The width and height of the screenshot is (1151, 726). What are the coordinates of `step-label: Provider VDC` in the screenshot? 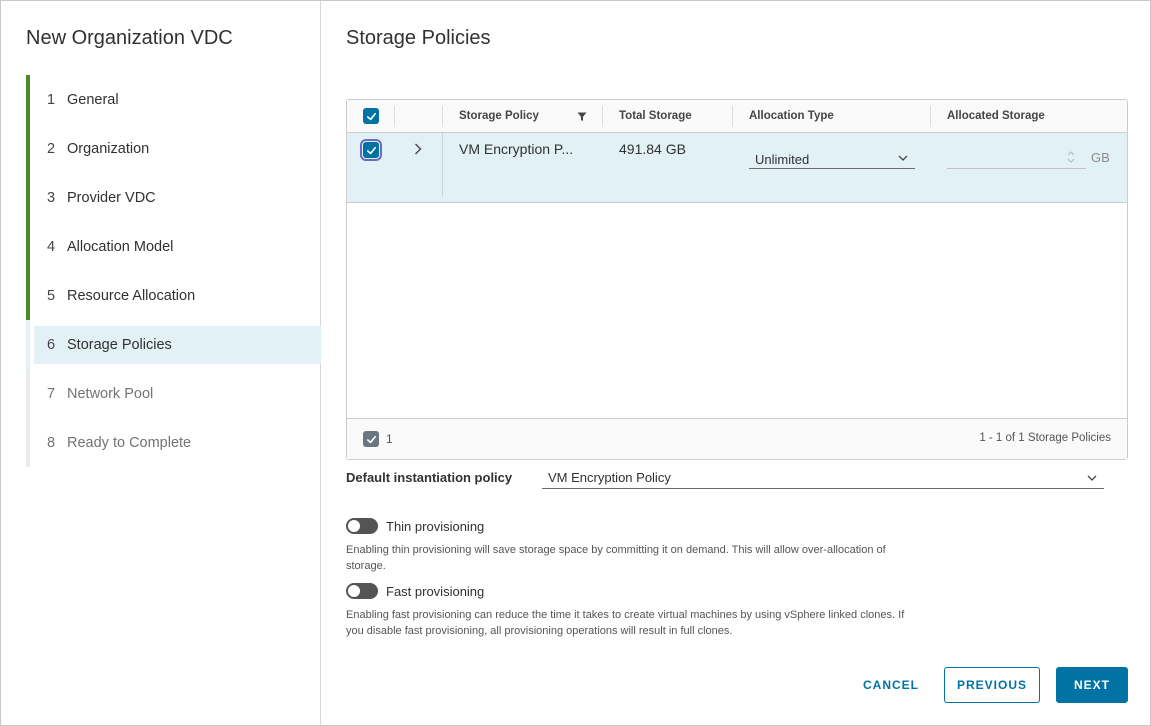 It's located at (111, 197).